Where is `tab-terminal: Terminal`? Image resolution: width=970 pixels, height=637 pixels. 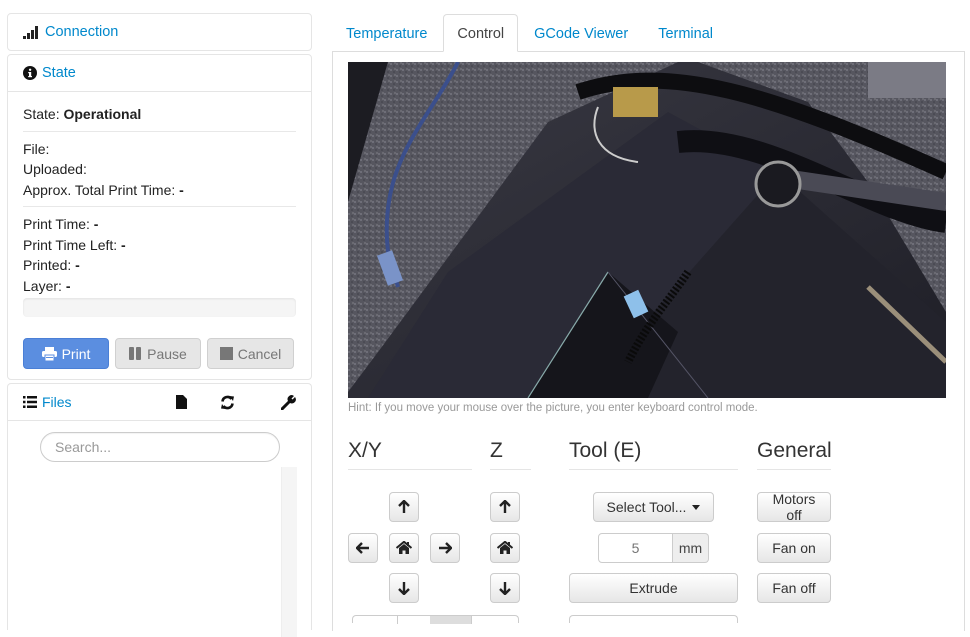 tab-terminal: Terminal is located at coordinates (685, 33).